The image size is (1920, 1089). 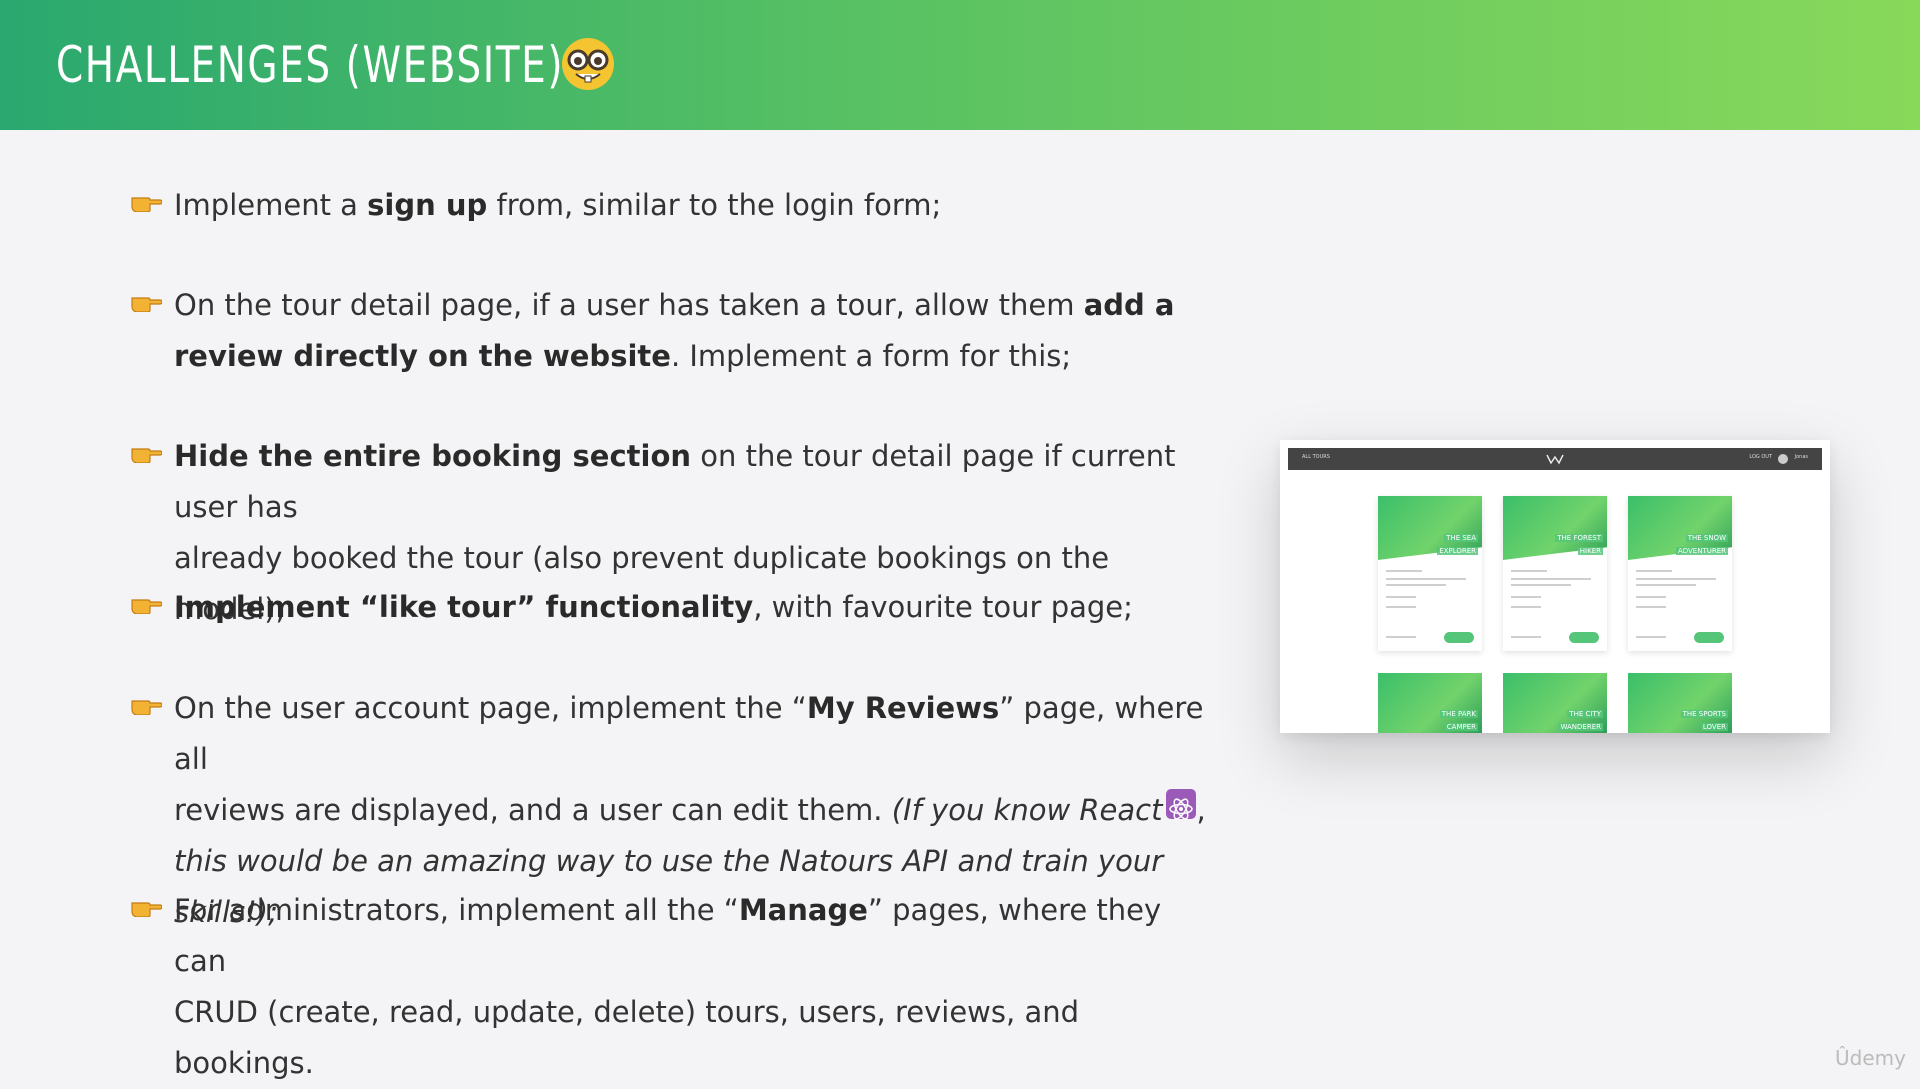 I want to click on tour-card: THE FOREST HIKER, so click(x=1555, y=573).